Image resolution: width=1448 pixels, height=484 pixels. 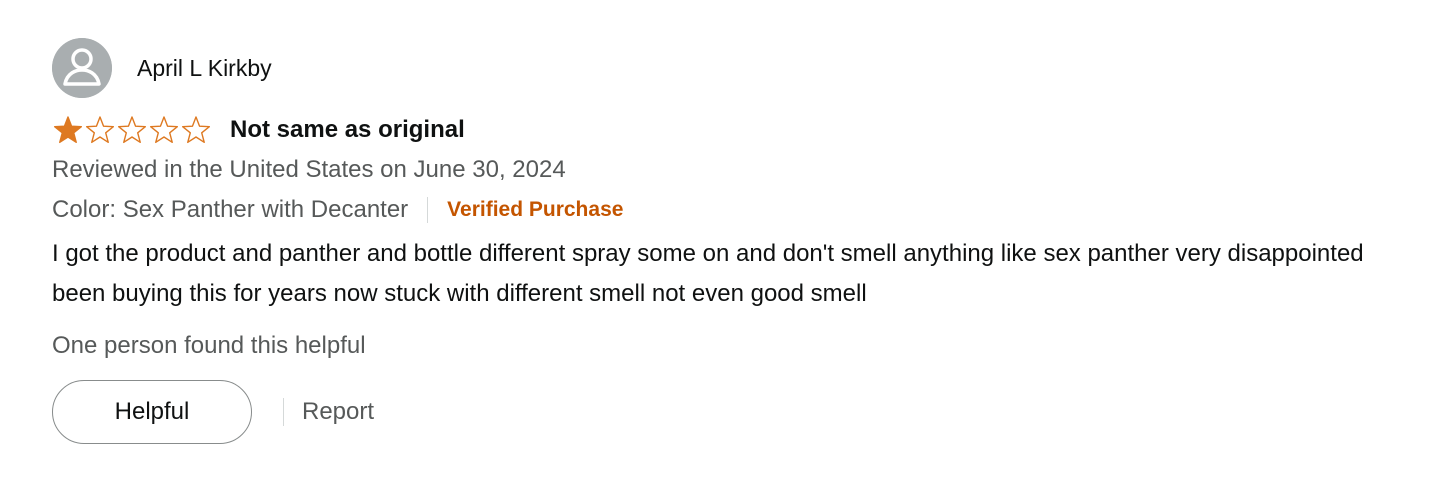 What do you see at coordinates (230, 210) in the screenshot?
I see `product-variant: Color: Sex Panther with Decanter` at bounding box center [230, 210].